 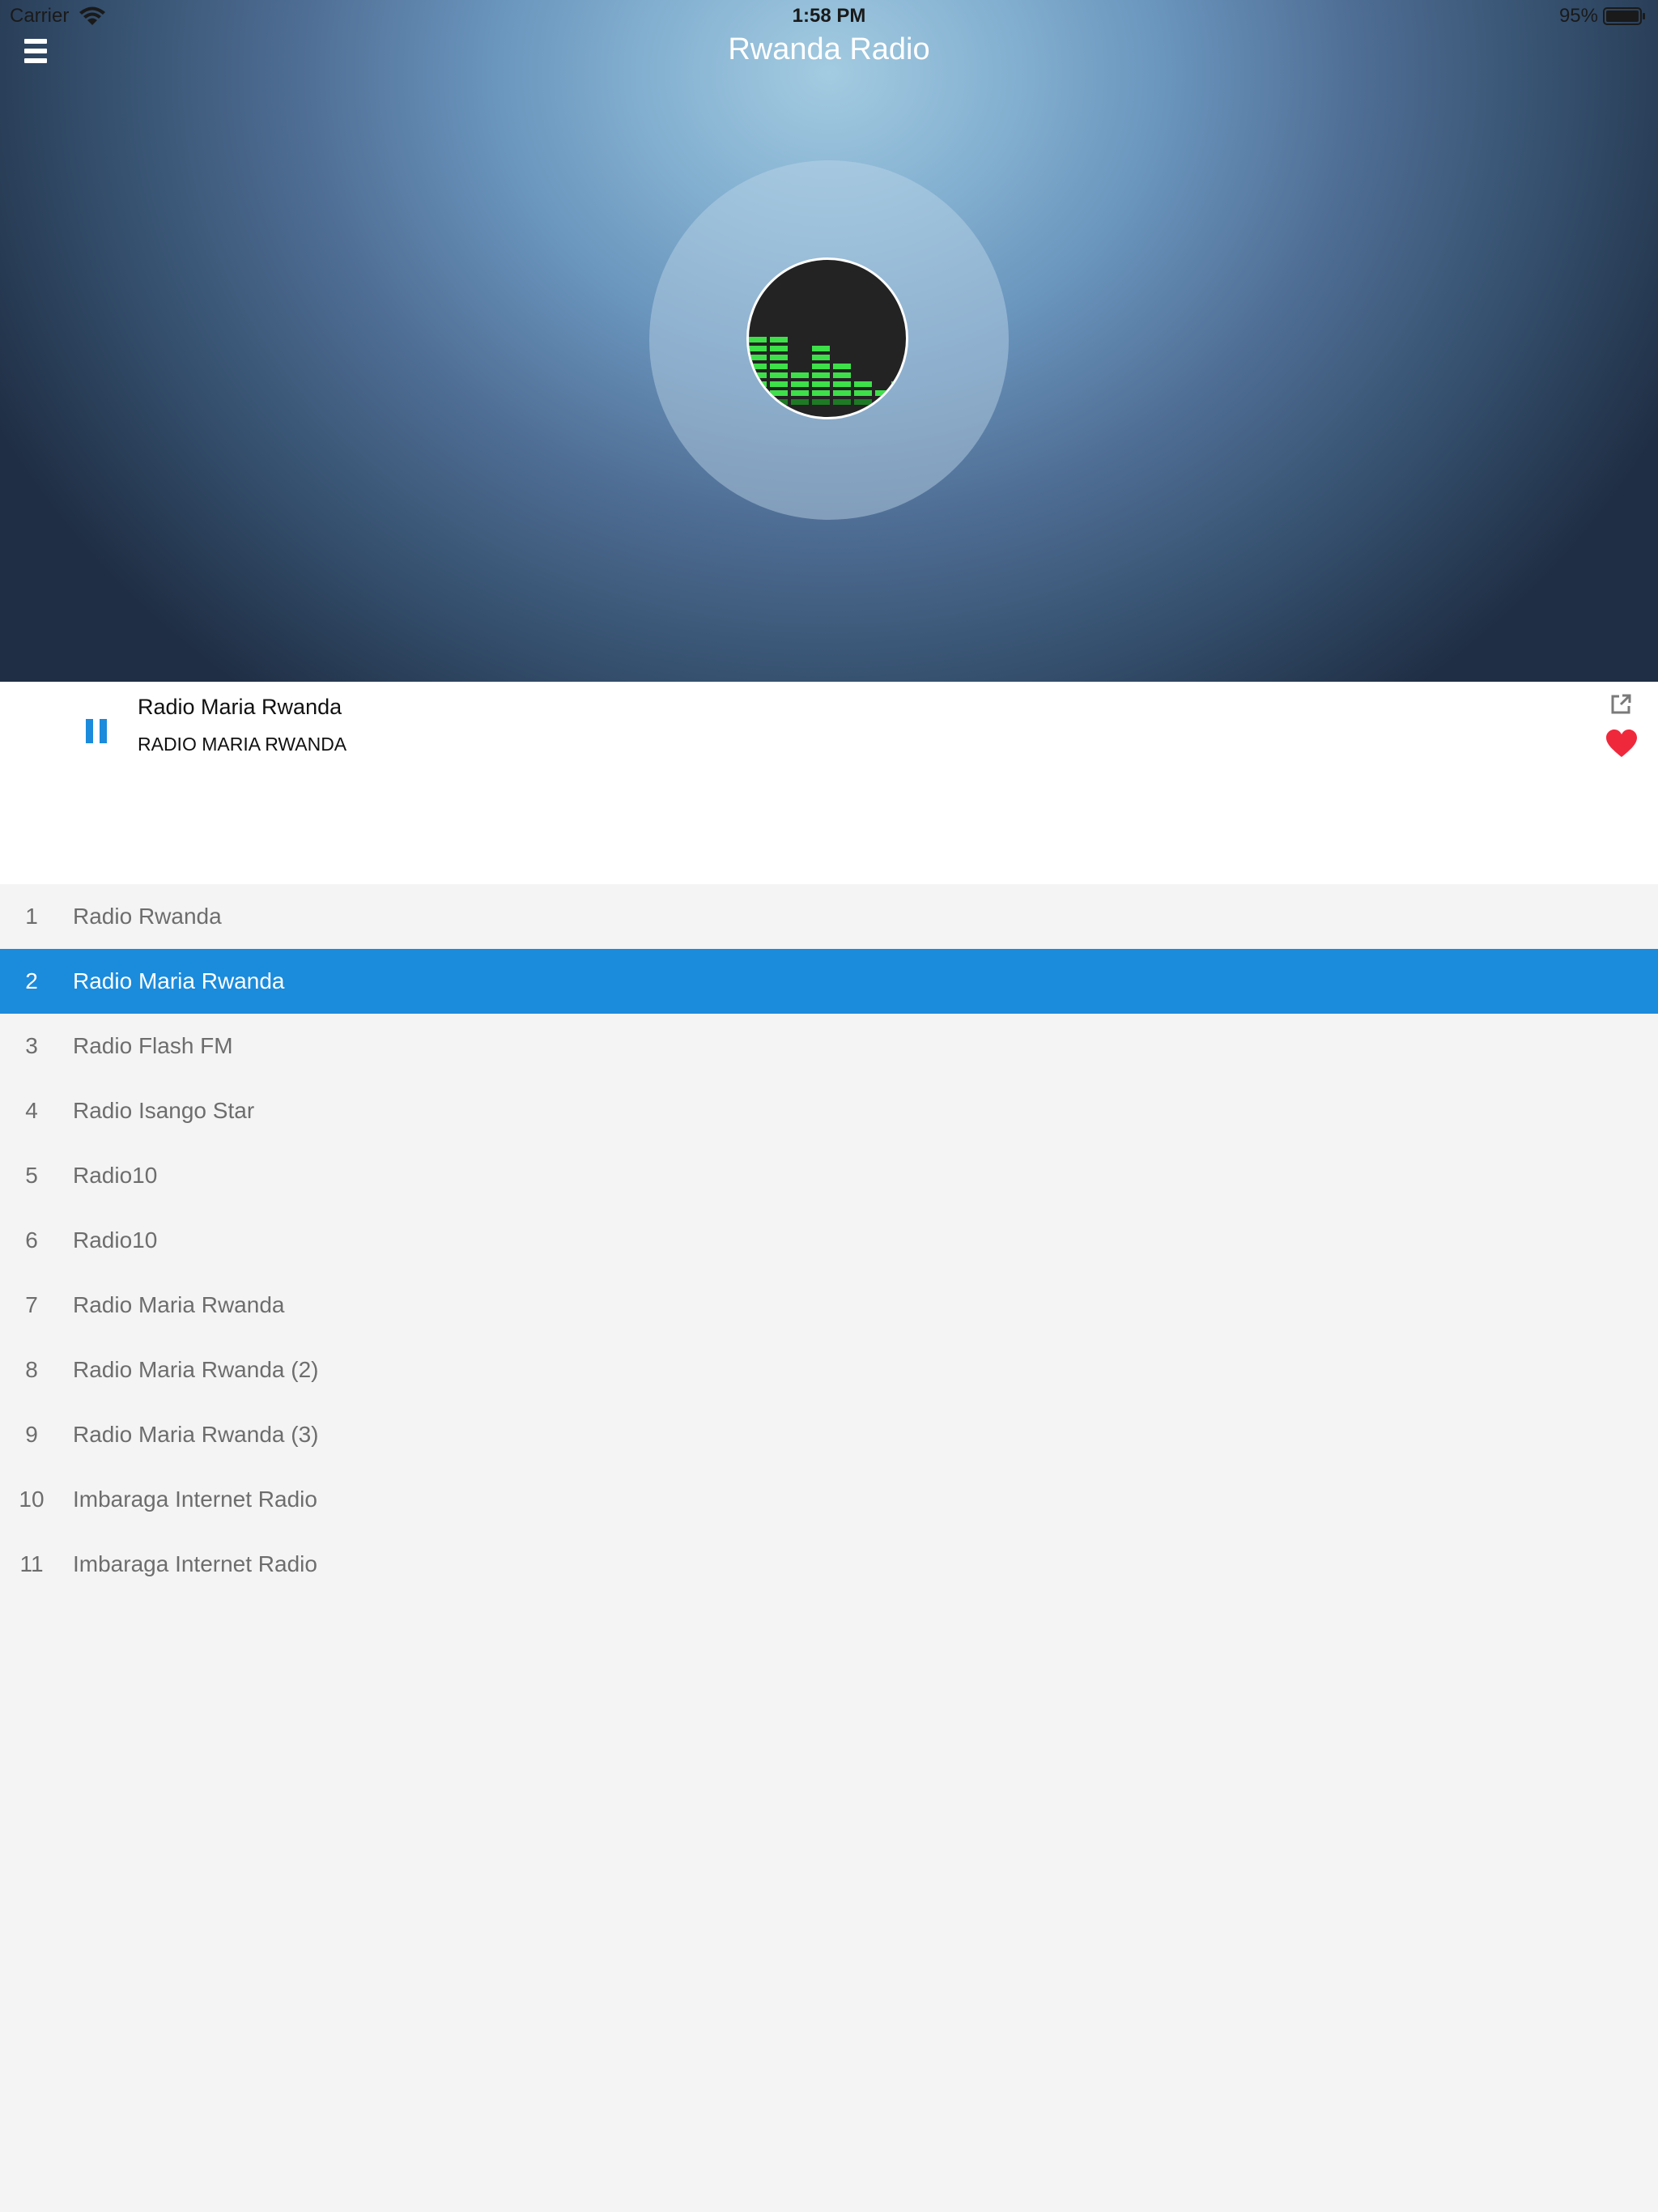 I want to click on station-number: 7, so click(x=31, y=1305).